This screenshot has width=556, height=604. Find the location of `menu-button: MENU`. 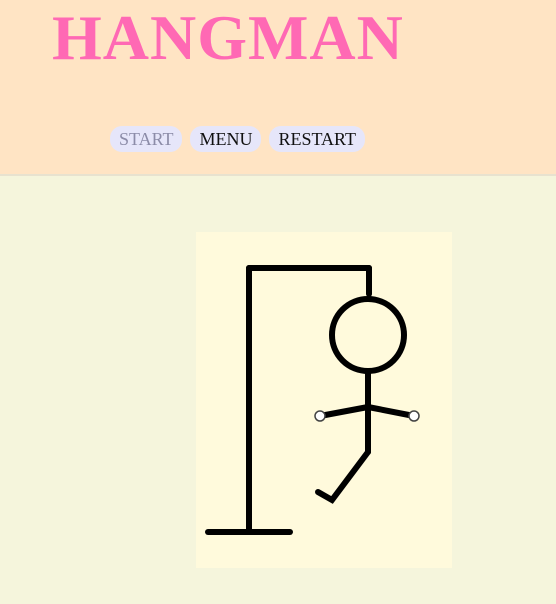

menu-button: MENU is located at coordinates (226, 139).